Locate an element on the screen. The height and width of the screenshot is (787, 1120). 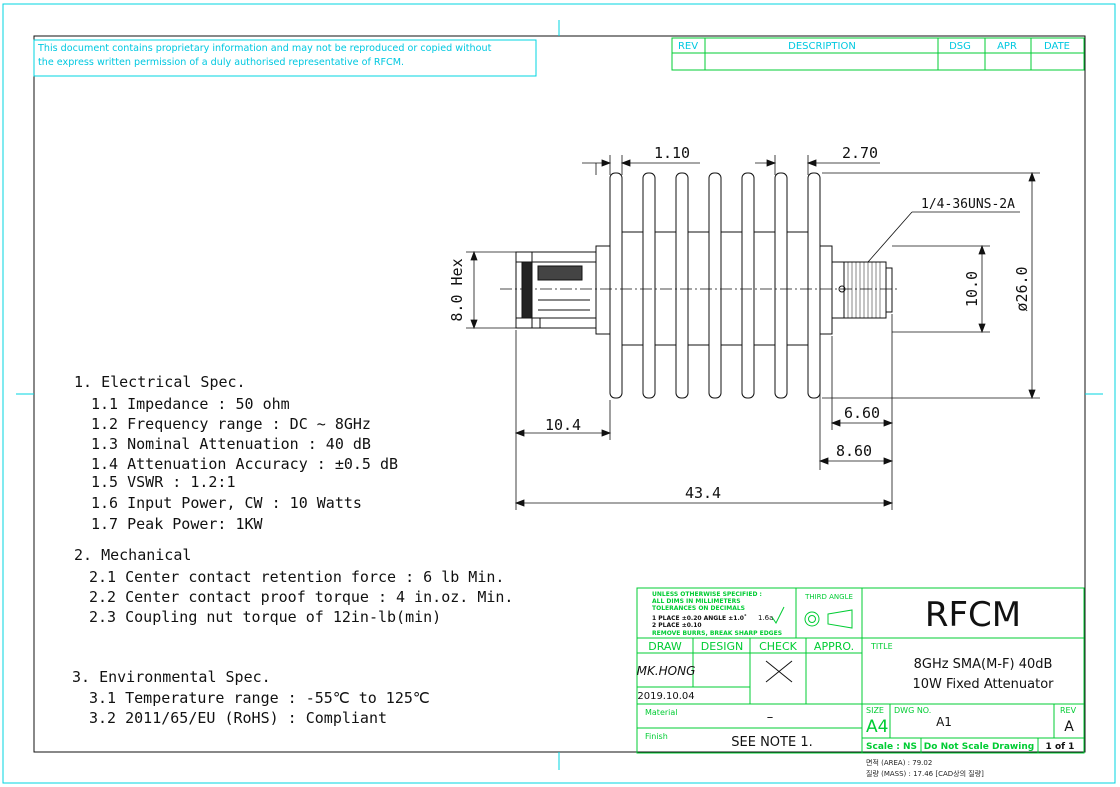
female-connector-body is located at coordinates (865, 290).